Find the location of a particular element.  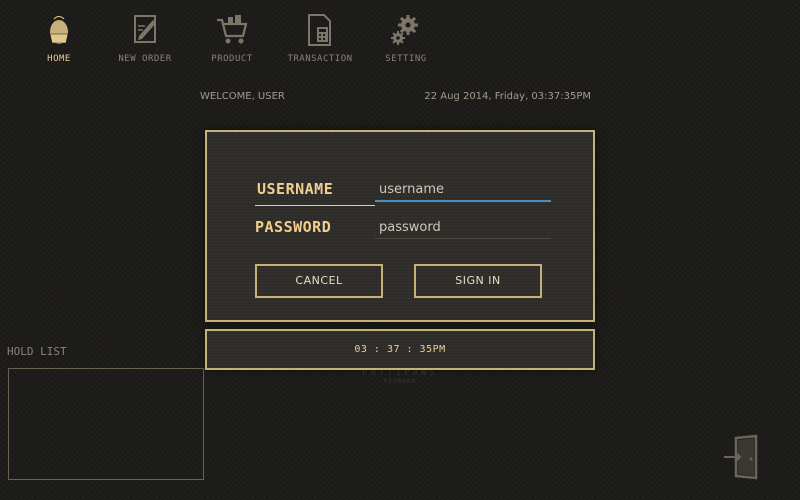

datetime-text: 22 Aug 2014, Friday, 03:37:35PM is located at coordinates (507, 96).